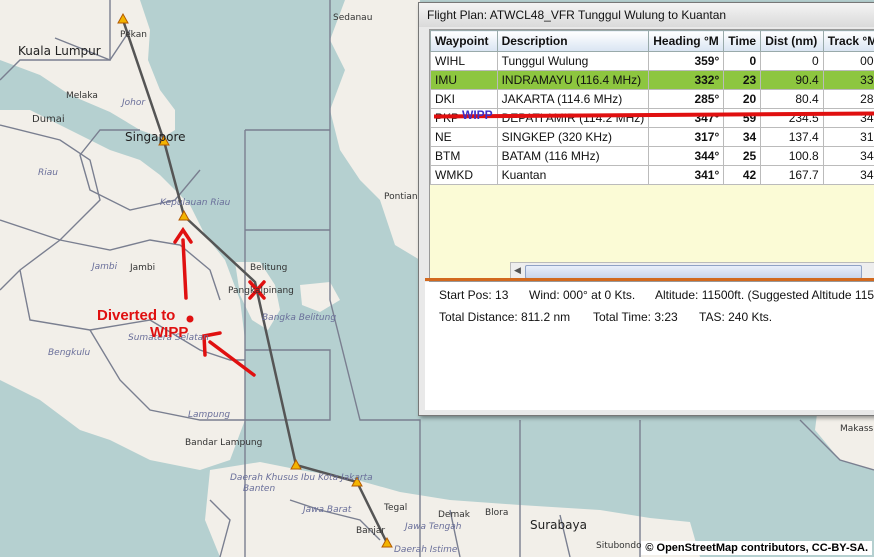  I want to click on cell-description: DEPATI AMIR (114.2 MHz), so click(573, 118).